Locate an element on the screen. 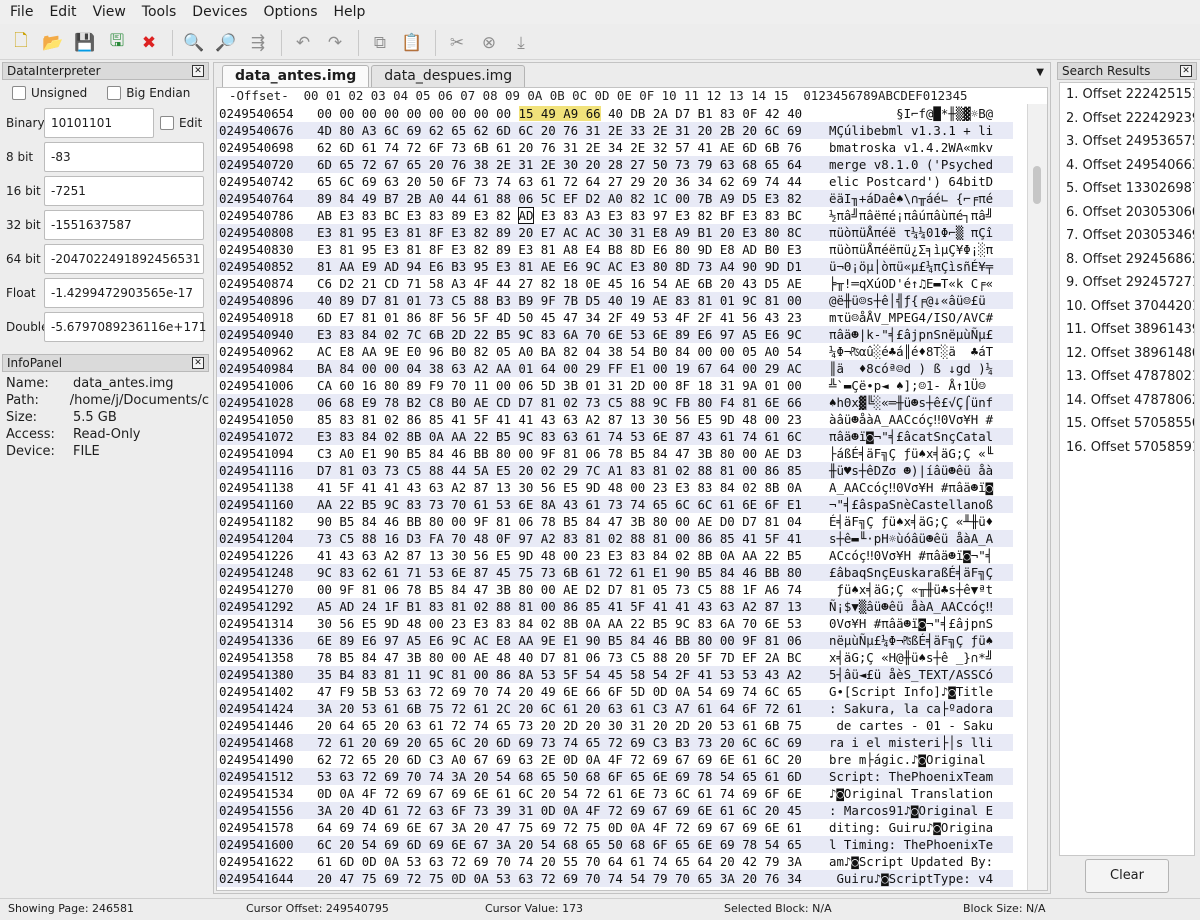 The image size is (1200, 920). menu-view: View is located at coordinates (109, 12).